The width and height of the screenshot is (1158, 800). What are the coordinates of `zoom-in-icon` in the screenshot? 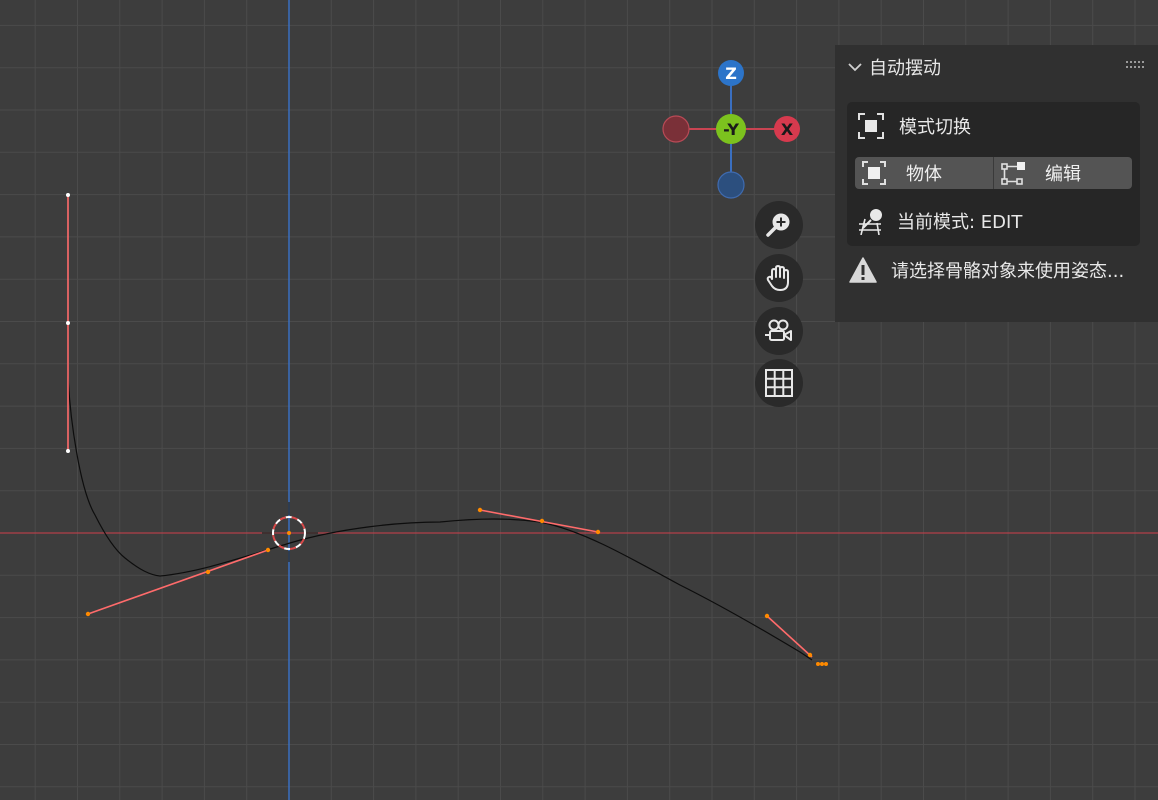 It's located at (778, 225).